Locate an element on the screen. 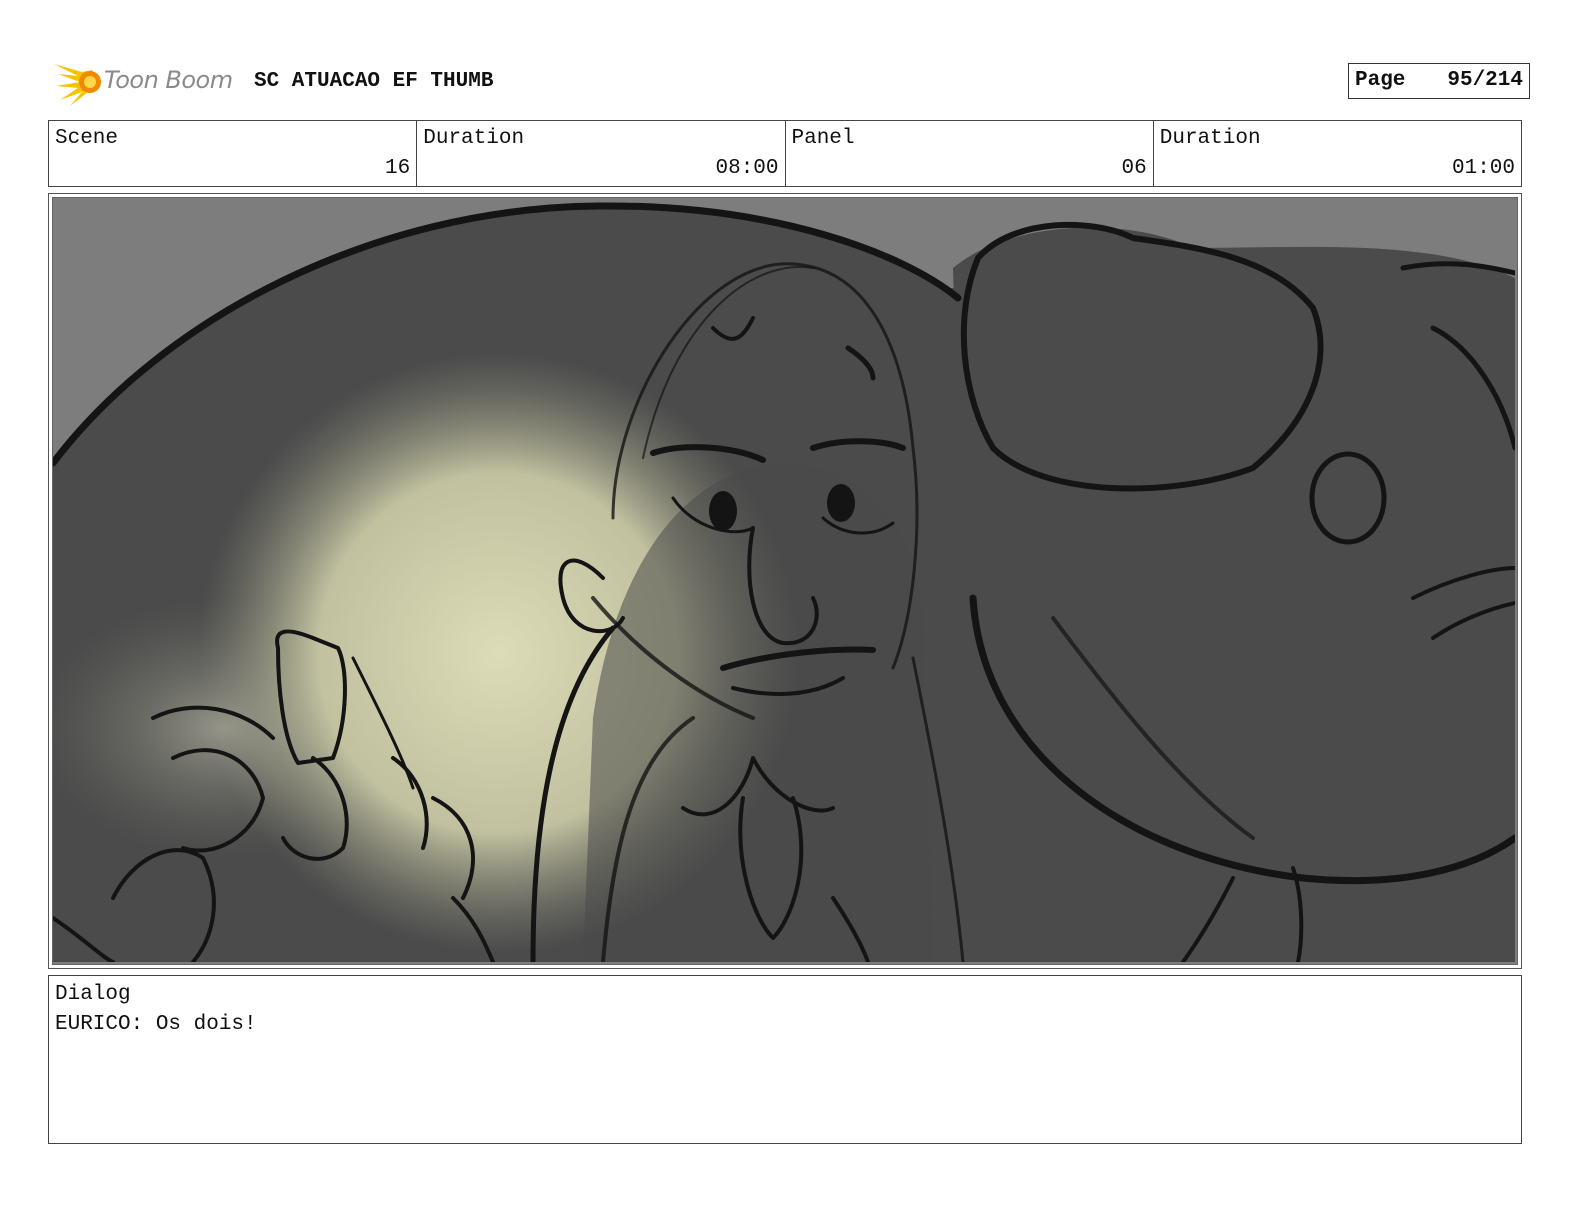 The height and width of the screenshot is (1225, 1582). dialog-label: Dialog is located at coordinates (93, 994).